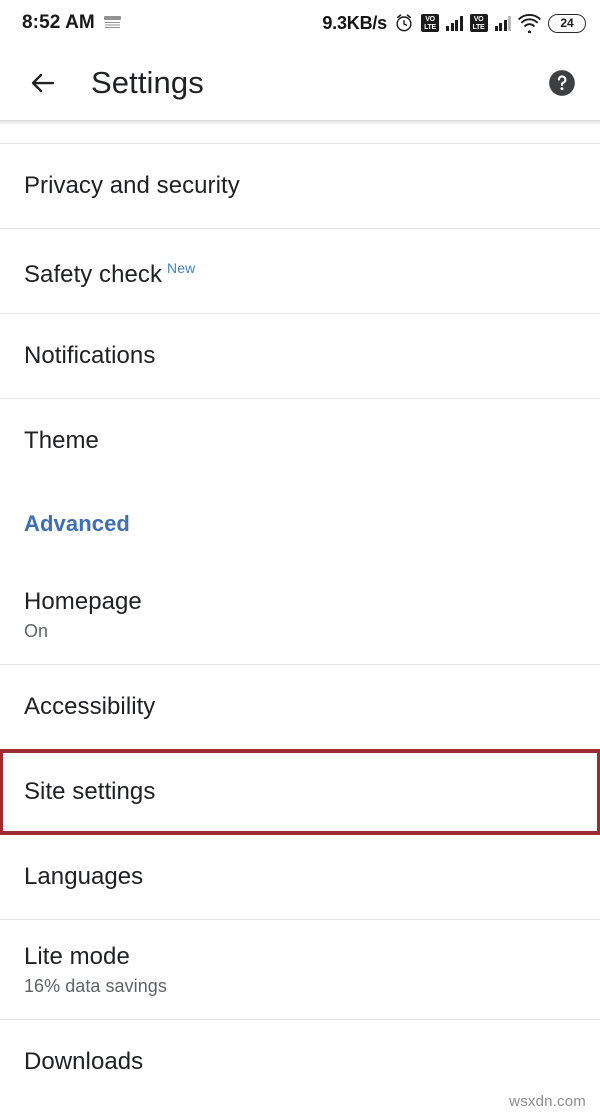  What do you see at coordinates (300, 792) in the screenshot?
I see `settings-row-site-settings: Site settings` at bounding box center [300, 792].